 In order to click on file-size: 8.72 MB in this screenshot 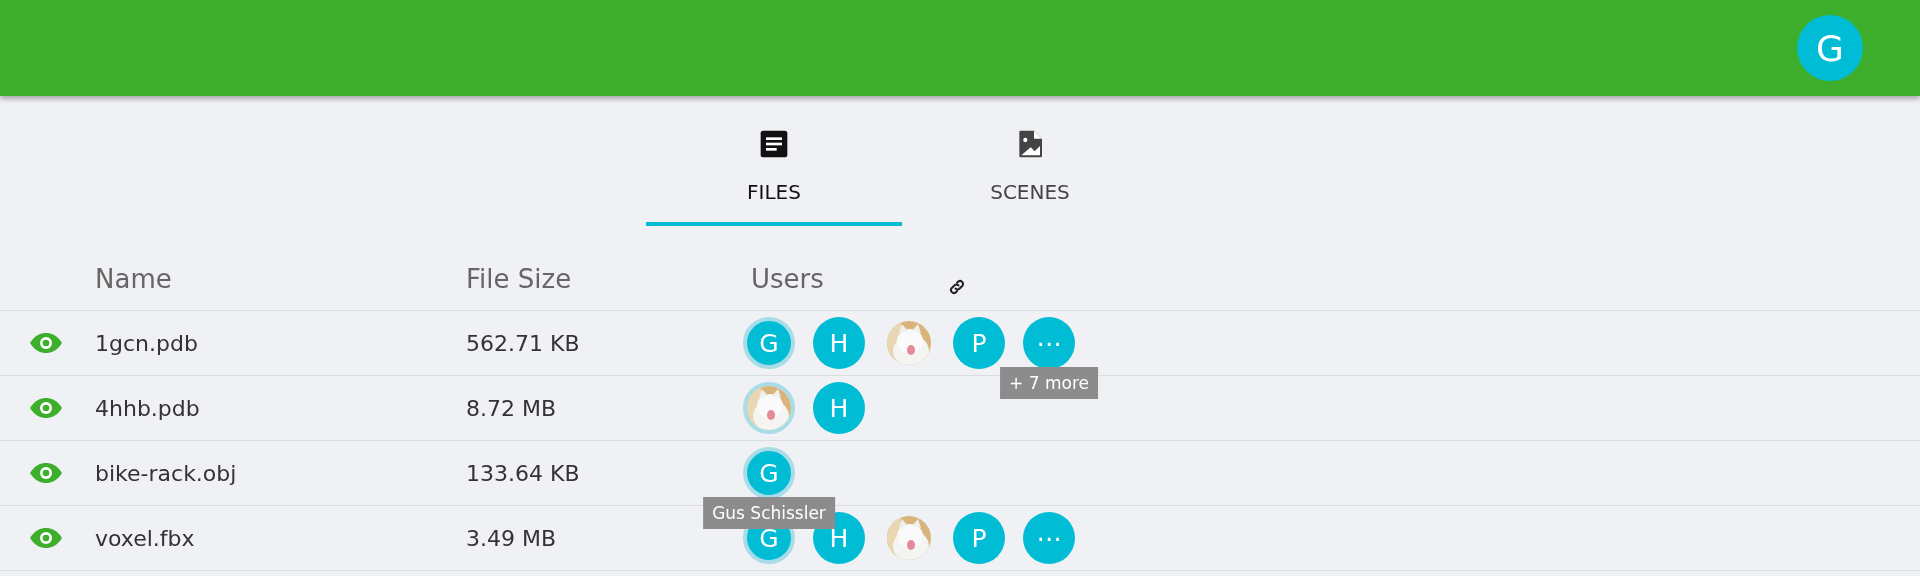, I will do `click(511, 408)`.